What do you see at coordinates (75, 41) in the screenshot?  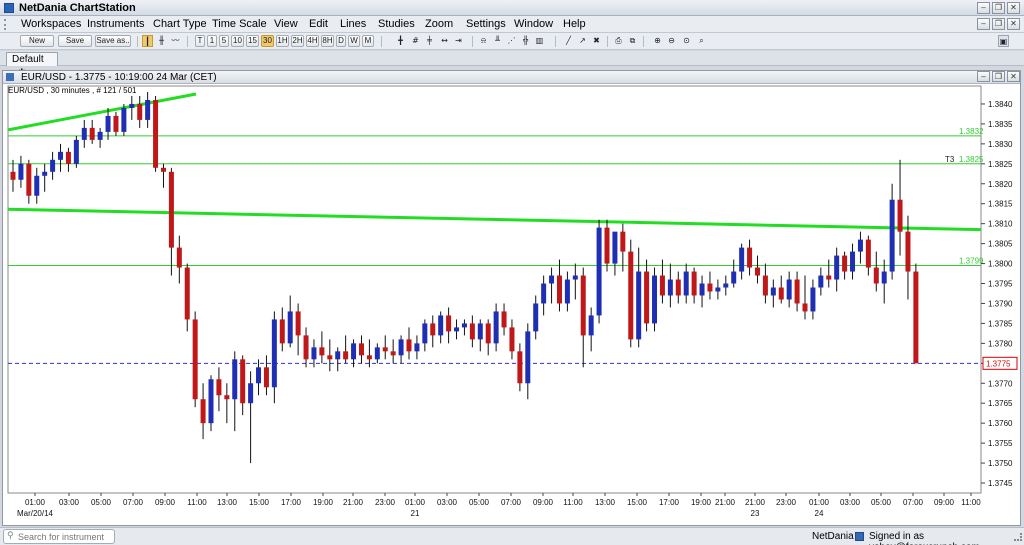 I see `save-button: Save` at bounding box center [75, 41].